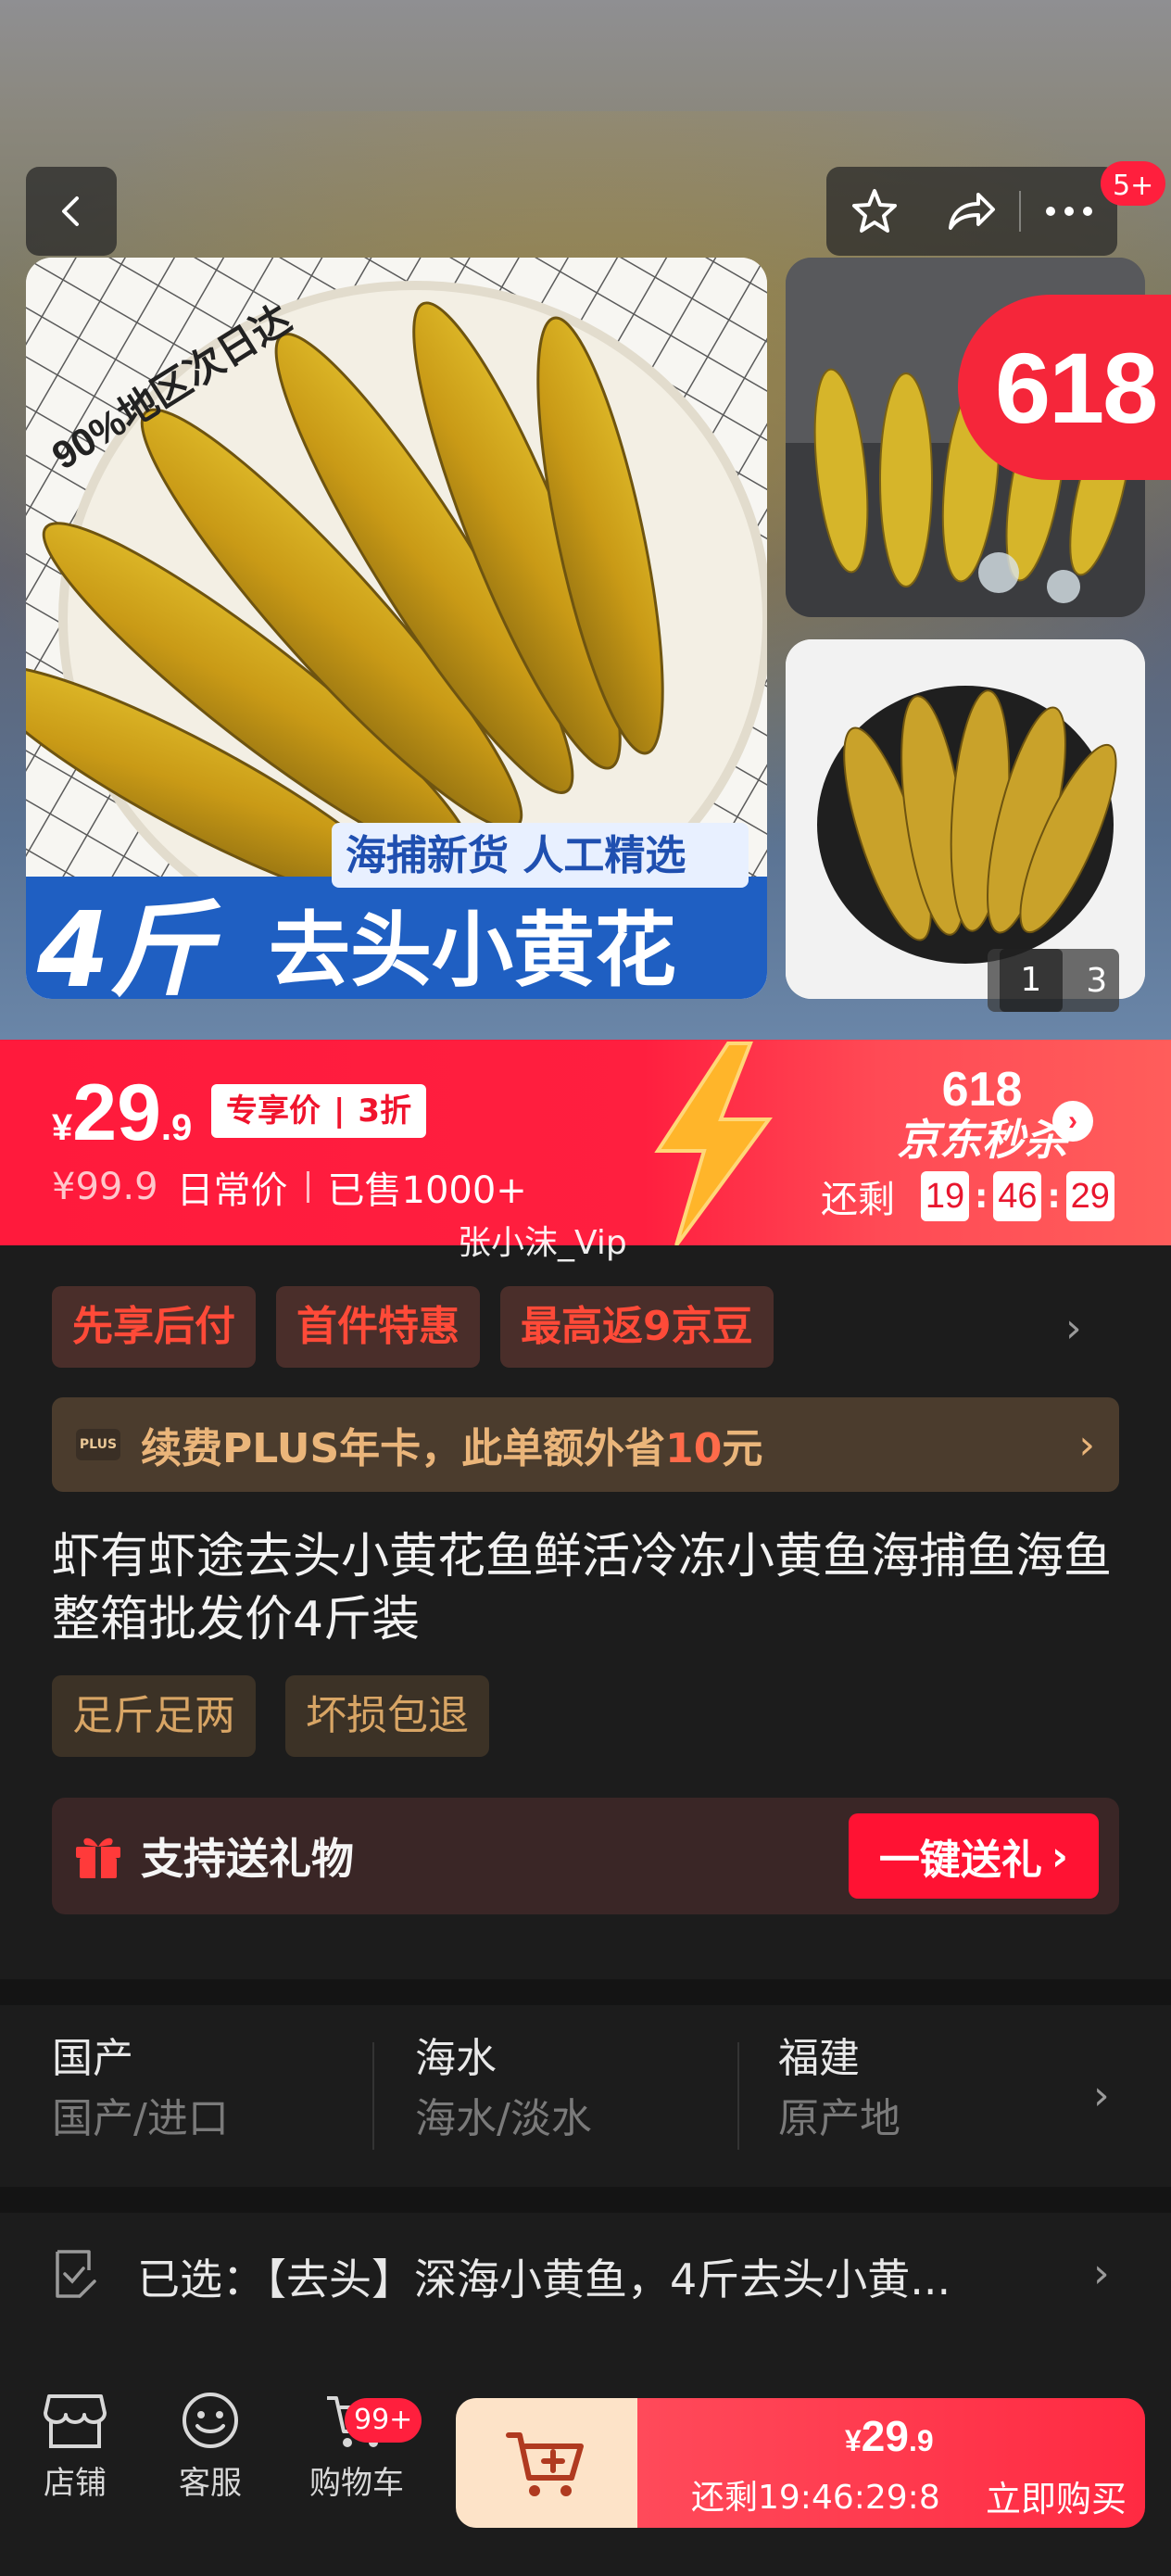 The width and height of the screenshot is (1171, 2576). Describe the element at coordinates (93, 2058) in the screenshot. I see `attribute-value: 国产` at that location.